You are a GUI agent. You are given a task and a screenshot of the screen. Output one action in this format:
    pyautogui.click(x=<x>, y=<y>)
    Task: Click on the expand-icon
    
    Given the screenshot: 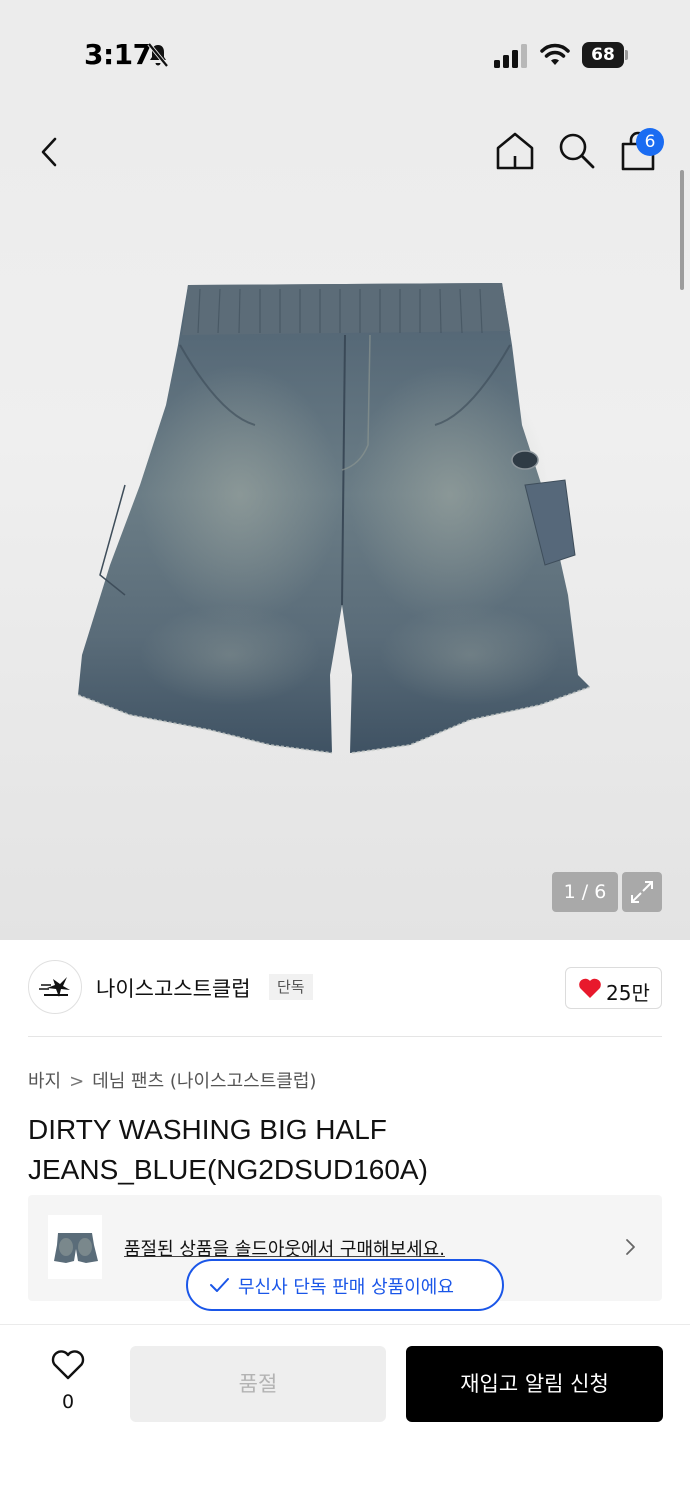 What is the action you would take?
    pyautogui.click(x=642, y=892)
    